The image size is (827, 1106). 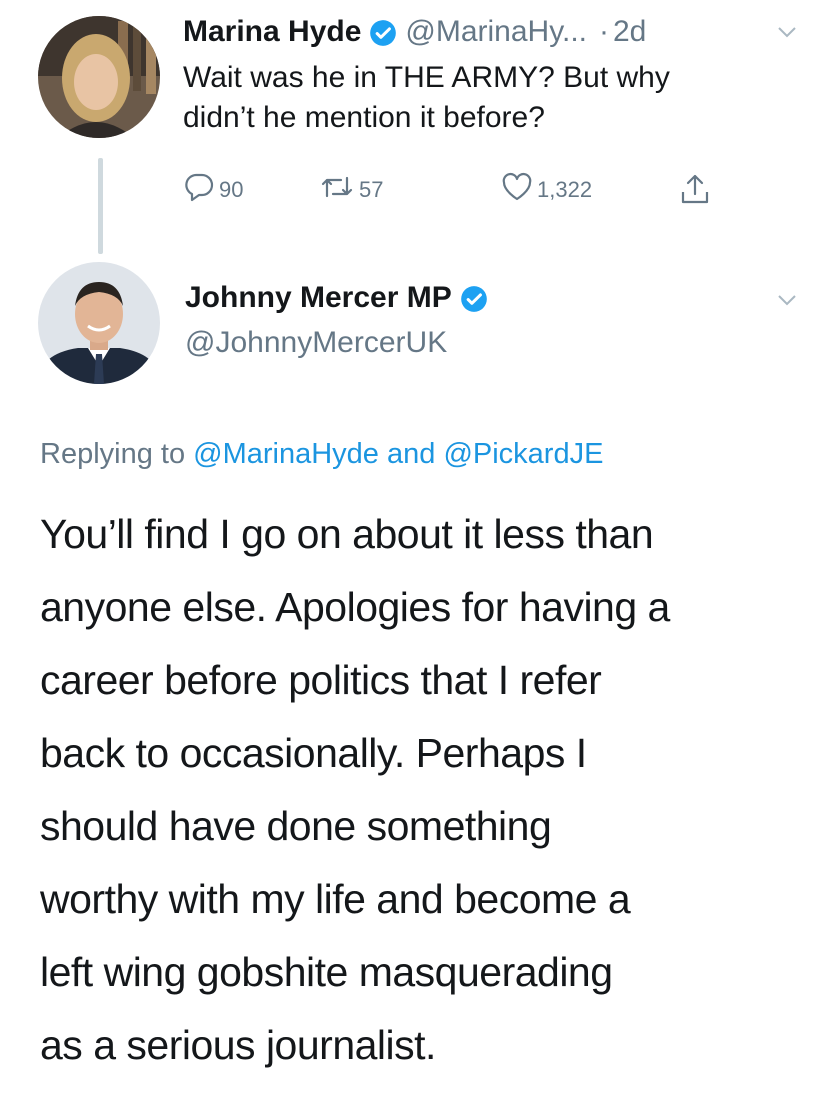 I want to click on retweet-button: 57, so click(x=351, y=190).